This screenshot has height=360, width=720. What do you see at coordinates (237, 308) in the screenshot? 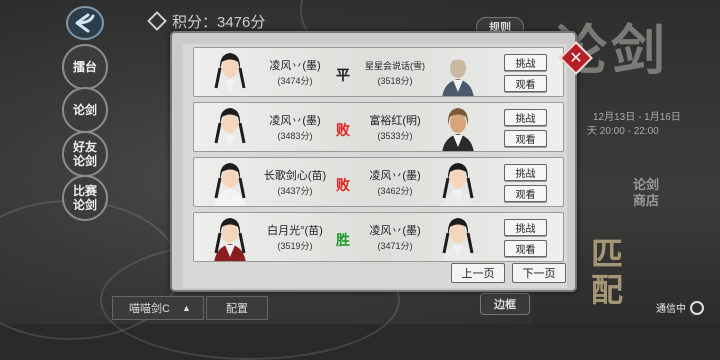
I see `config-button: 配置` at bounding box center [237, 308].